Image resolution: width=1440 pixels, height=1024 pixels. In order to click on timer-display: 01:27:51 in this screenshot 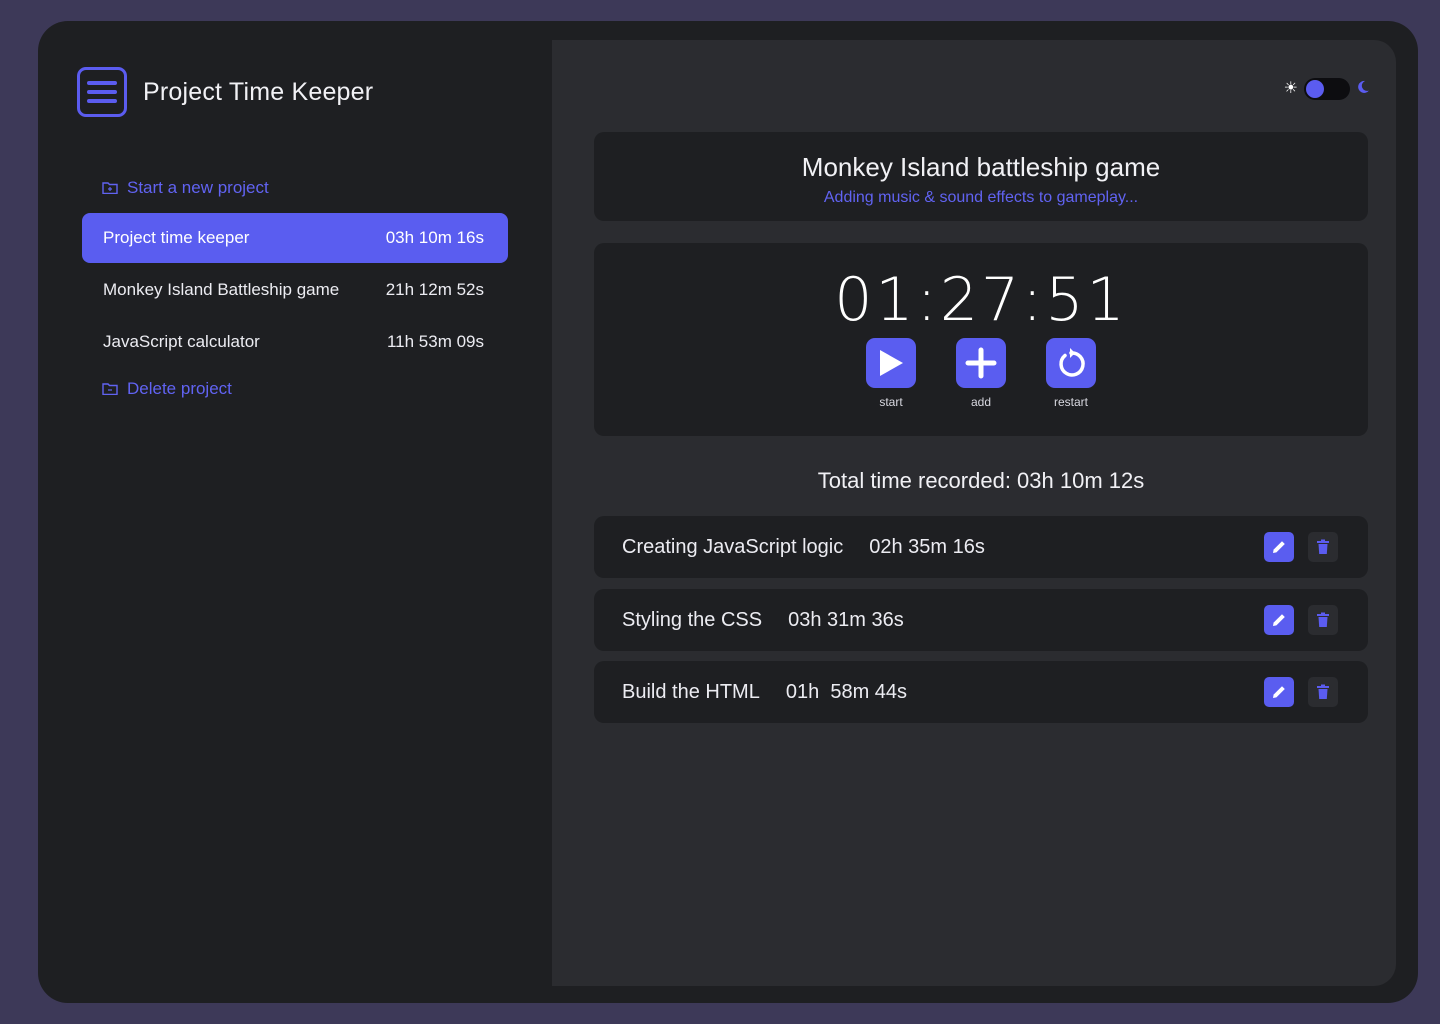, I will do `click(981, 300)`.